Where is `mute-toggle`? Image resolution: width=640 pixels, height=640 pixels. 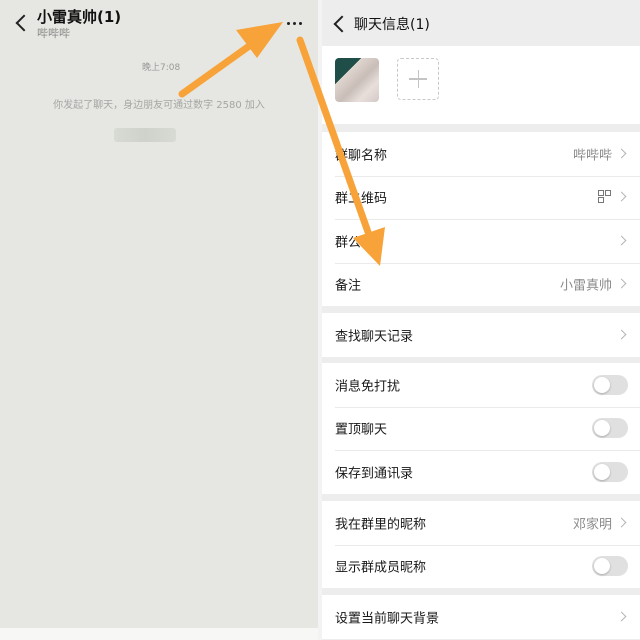 mute-toggle is located at coordinates (610, 384).